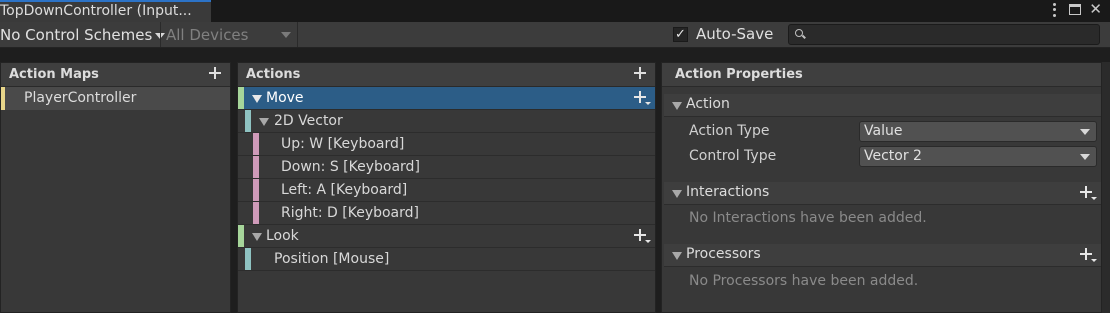 The height and width of the screenshot is (313, 1110). I want to click on action-properties-header: Action Properties, so click(881, 75).